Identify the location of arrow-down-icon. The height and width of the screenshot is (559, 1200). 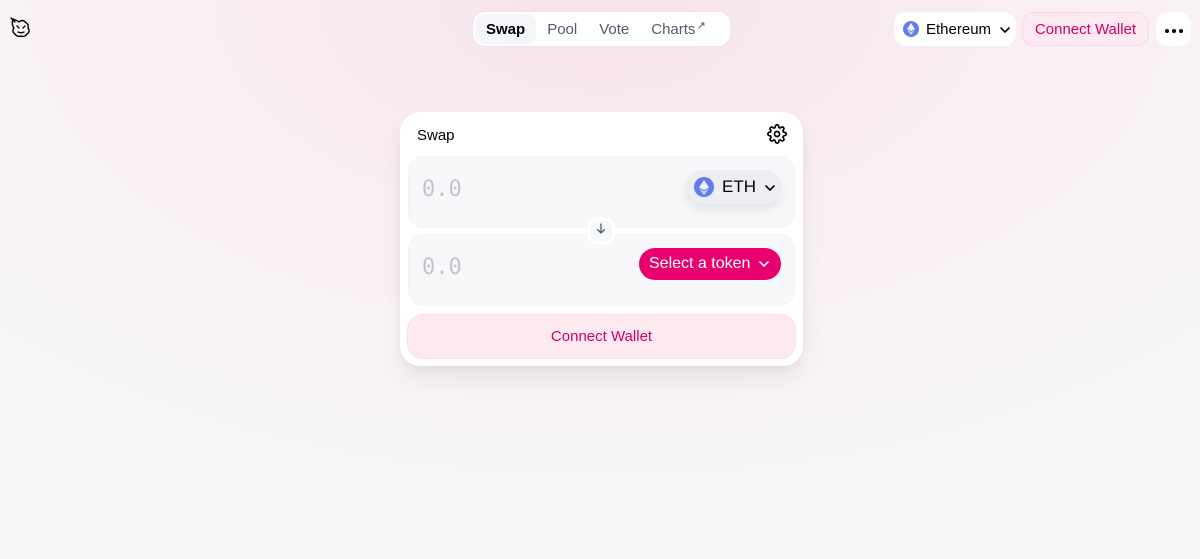
(601, 231).